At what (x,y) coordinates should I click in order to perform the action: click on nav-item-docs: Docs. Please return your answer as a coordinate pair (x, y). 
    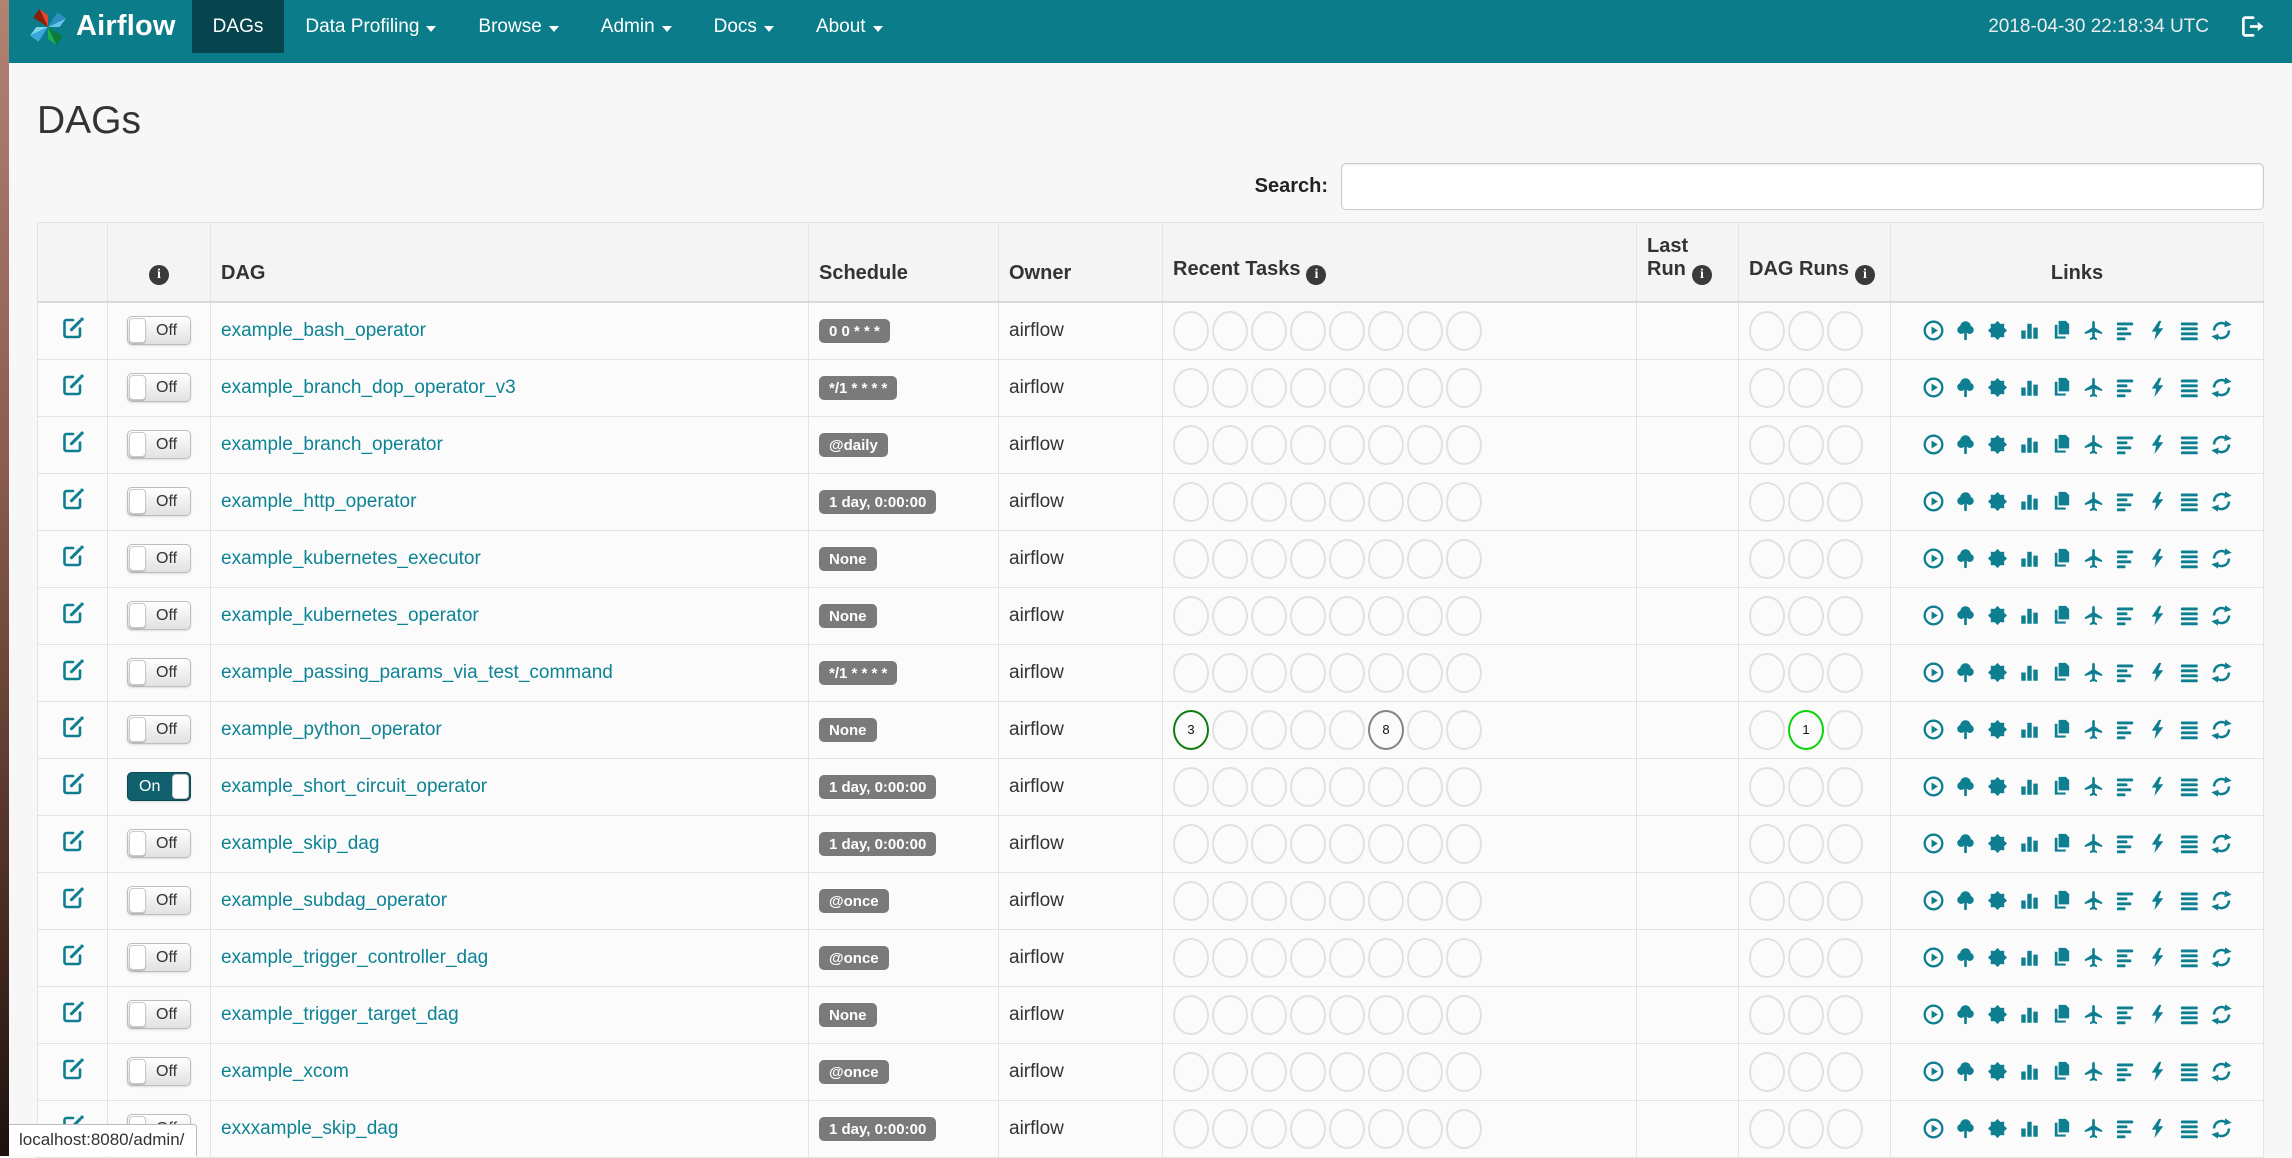
    Looking at the image, I should click on (744, 26).